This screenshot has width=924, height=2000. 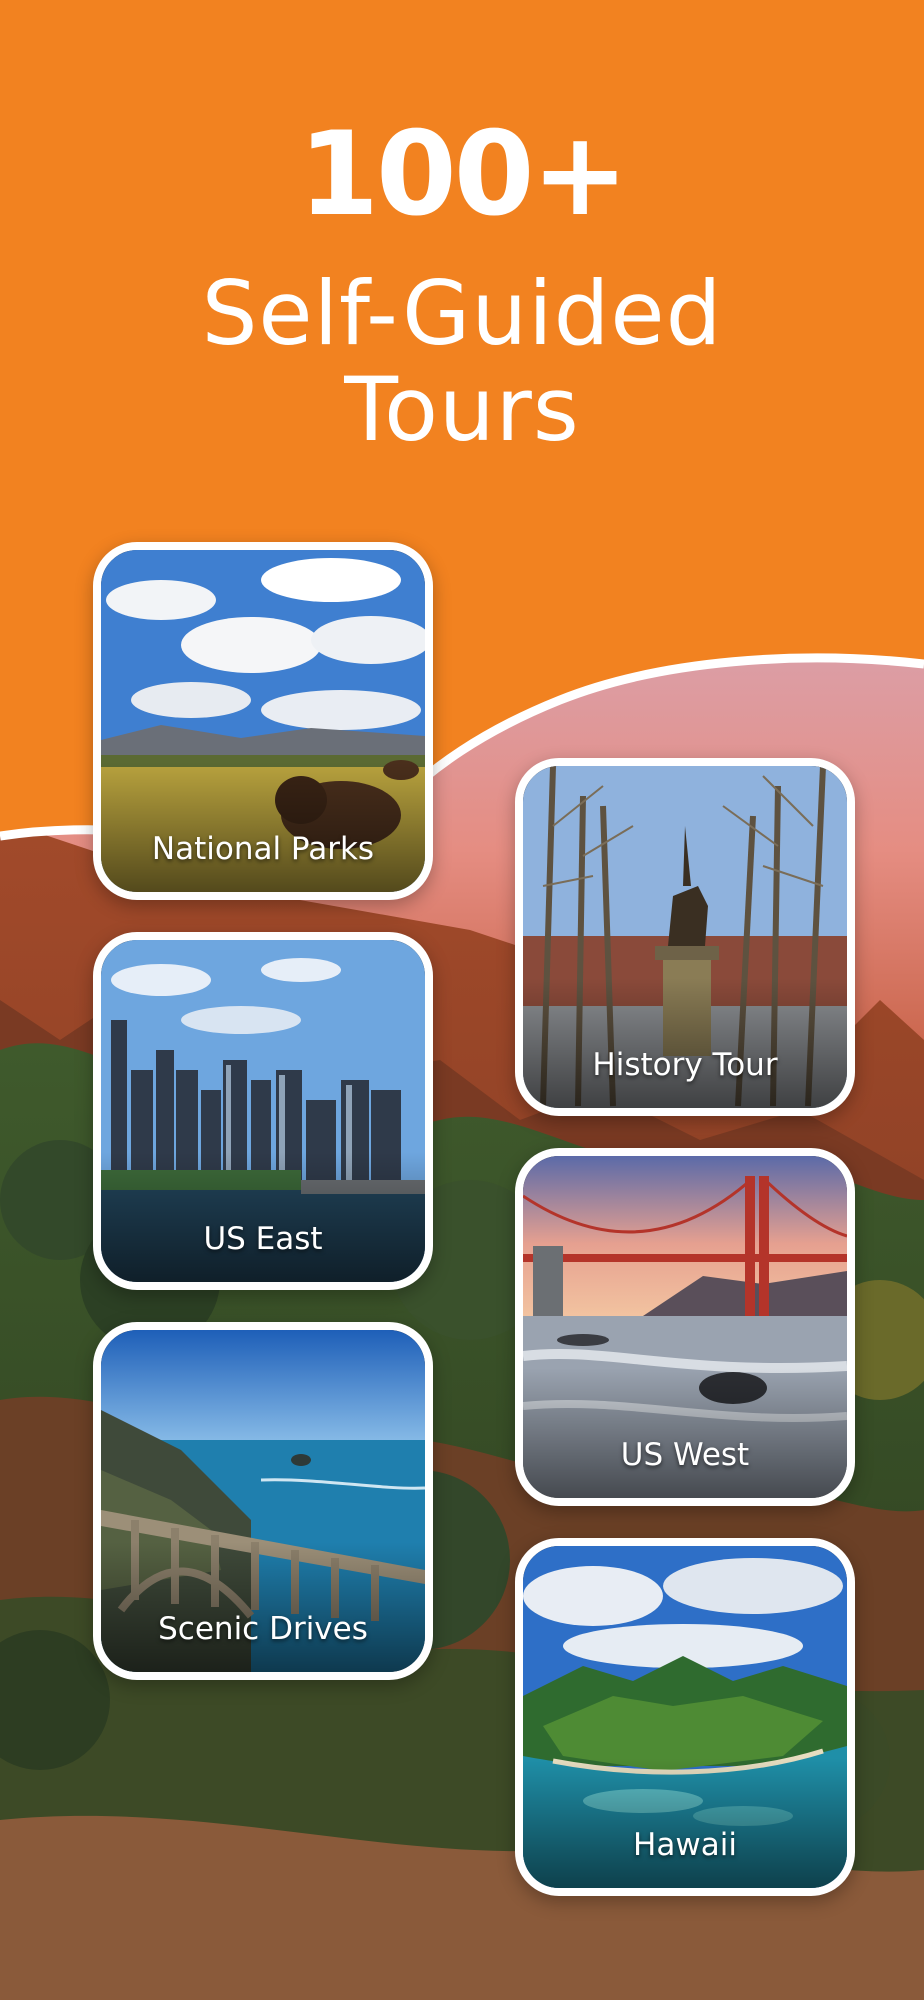 What do you see at coordinates (685, 1065) in the screenshot?
I see `card-label: History Tour` at bounding box center [685, 1065].